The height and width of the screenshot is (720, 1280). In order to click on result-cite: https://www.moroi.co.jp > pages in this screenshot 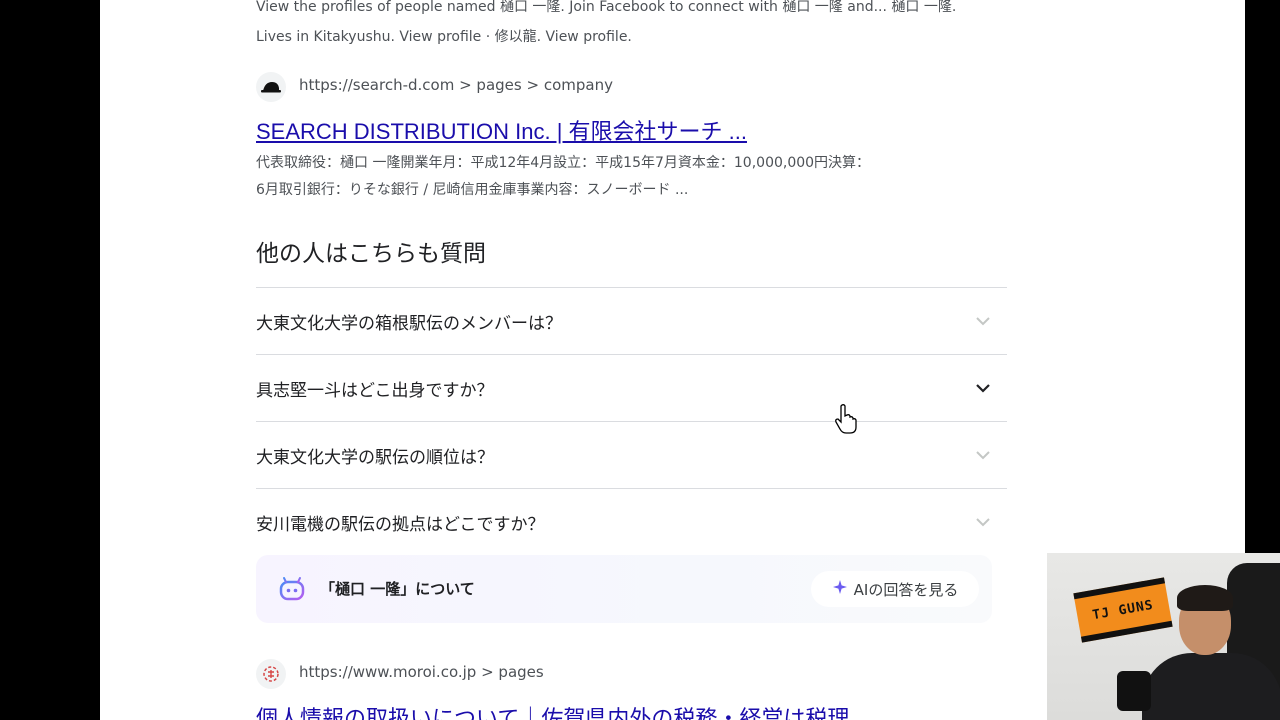, I will do `click(421, 672)`.